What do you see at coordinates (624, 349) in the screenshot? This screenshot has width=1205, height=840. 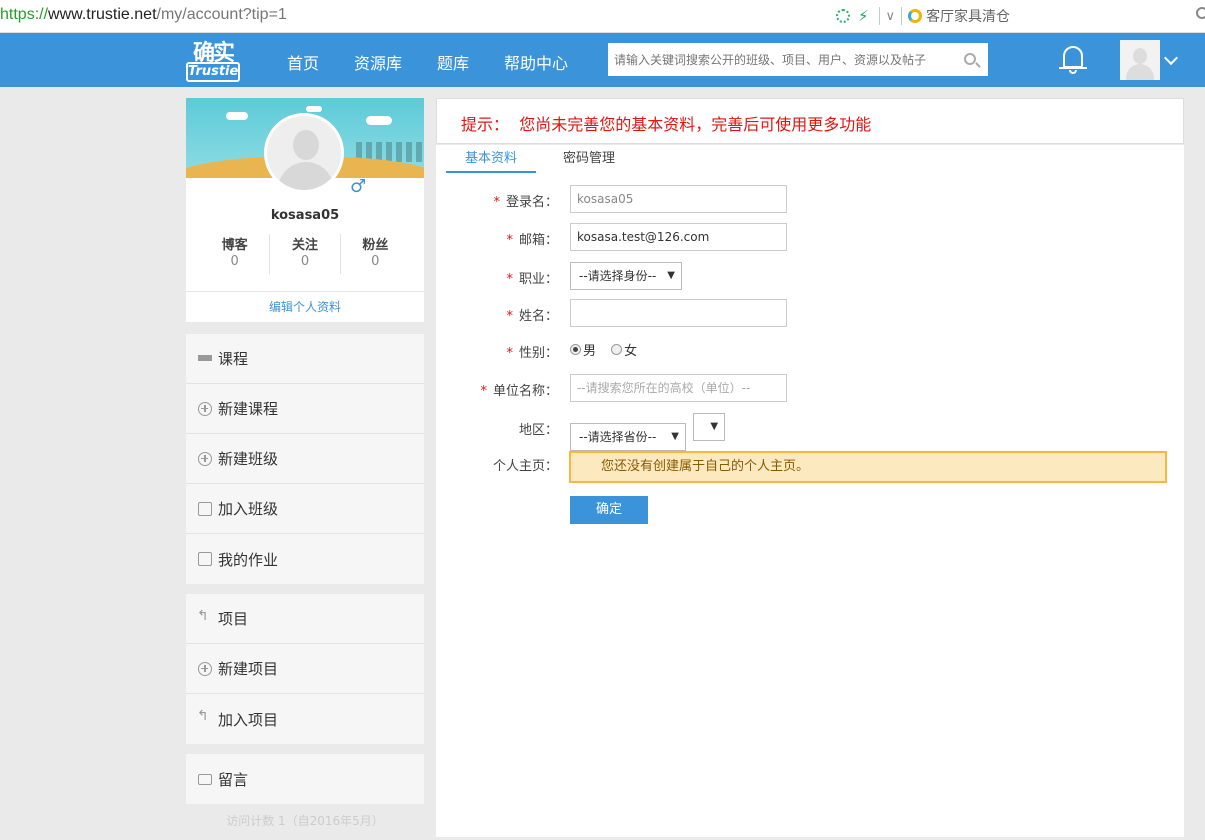 I see `gender-female-radio: 女` at bounding box center [624, 349].